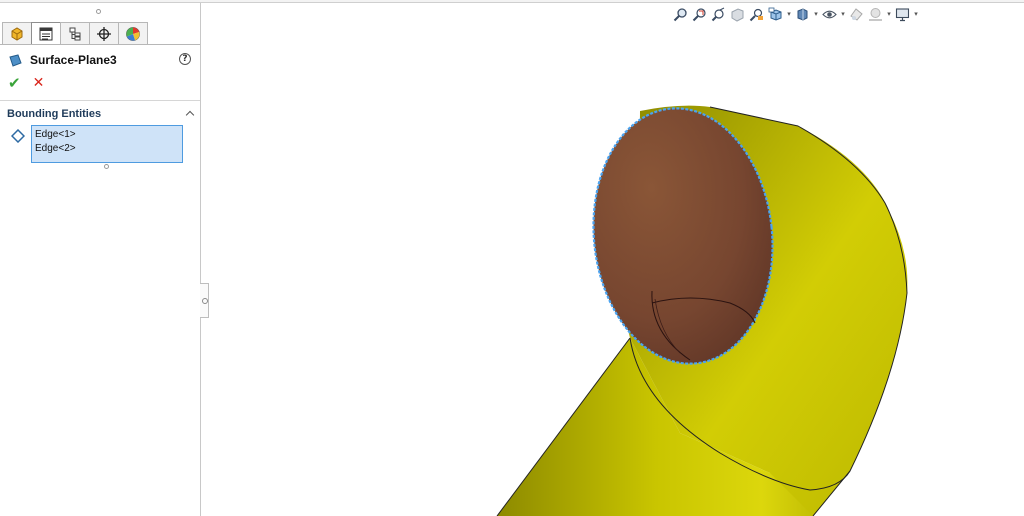 Image resolution: width=1024 pixels, height=516 pixels. Describe the element at coordinates (204, 300) in the screenshot. I see `panel-collapse-handle` at that location.